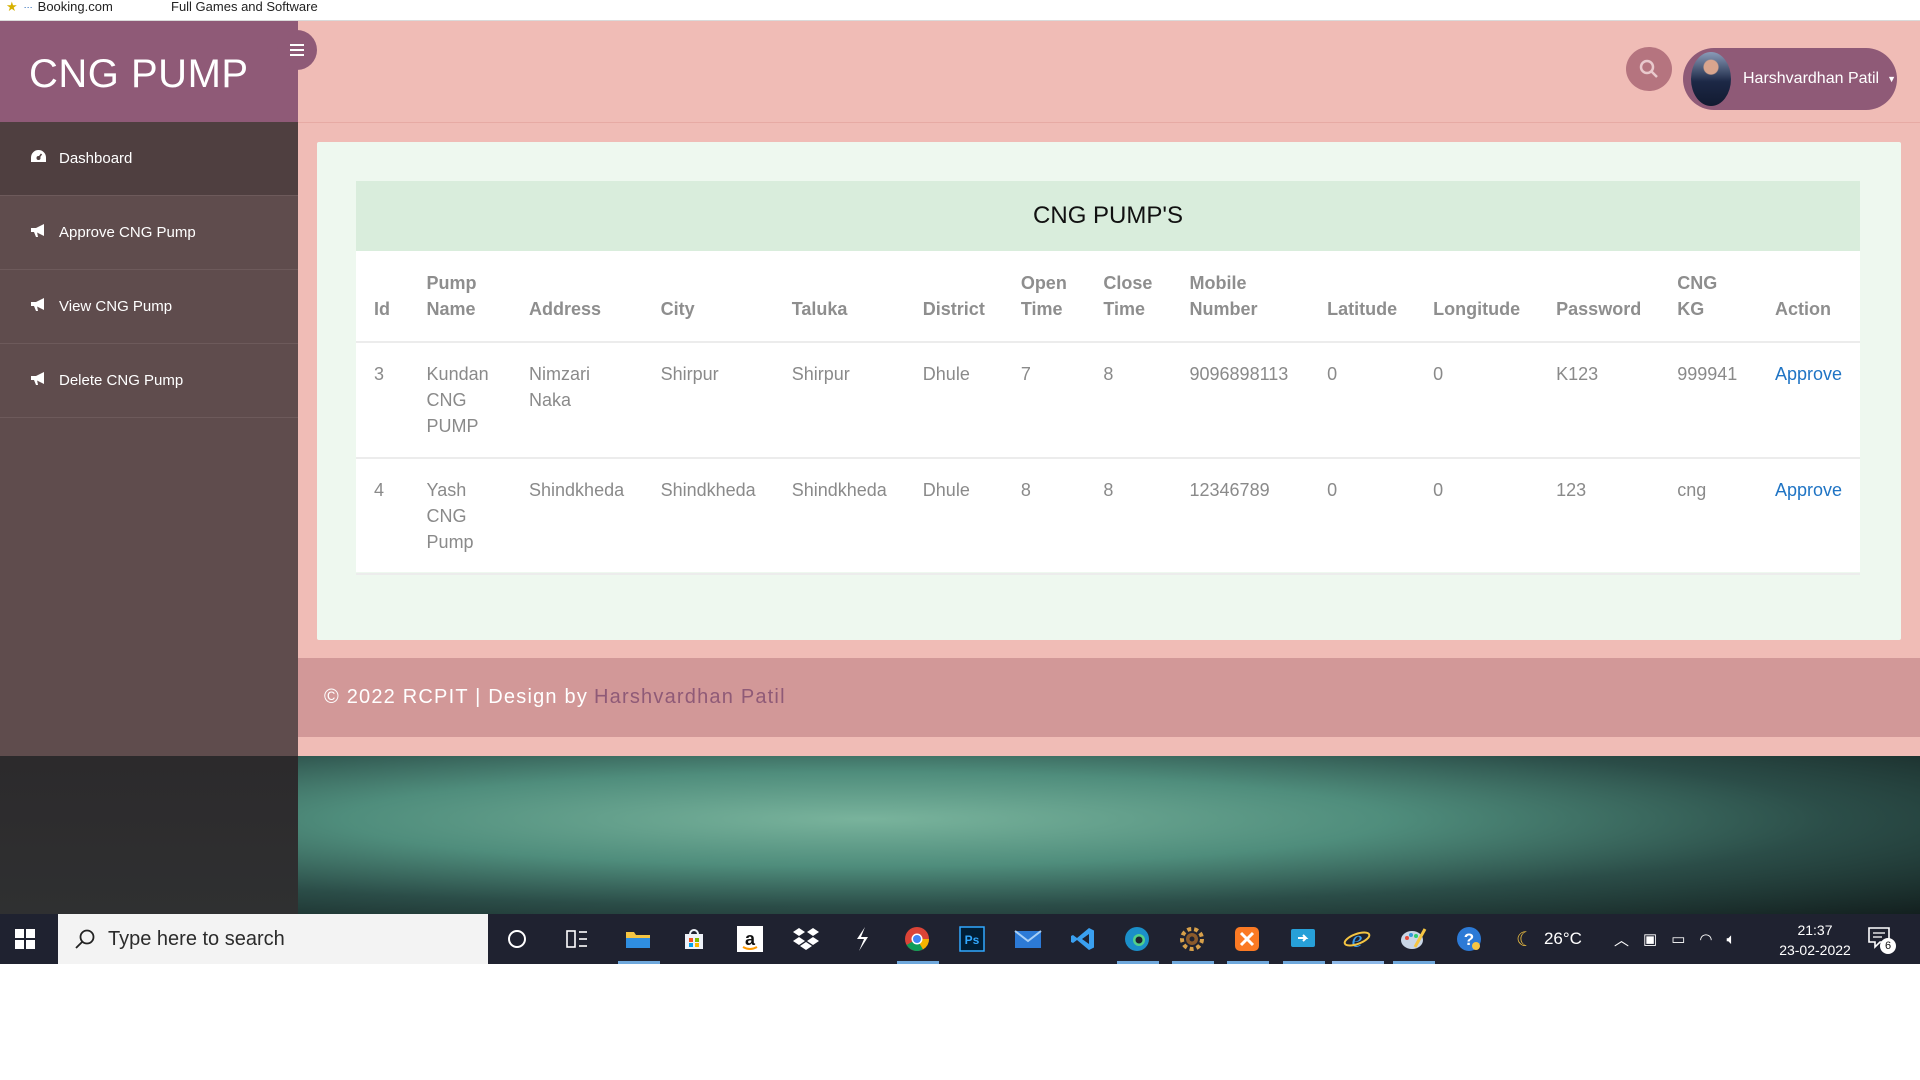  Describe the element at coordinates (1044, 297) in the screenshot. I see `column-header-open-time: Open Time` at that location.